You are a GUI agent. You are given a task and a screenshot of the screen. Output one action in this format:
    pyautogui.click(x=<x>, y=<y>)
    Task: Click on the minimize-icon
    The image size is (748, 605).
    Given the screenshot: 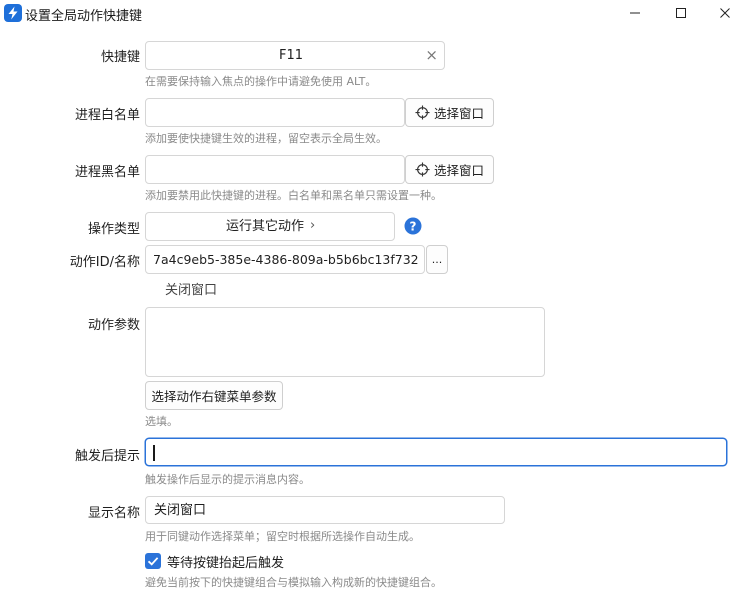 What is the action you would take?
    pyautogui.click(x=635, y=13)
    